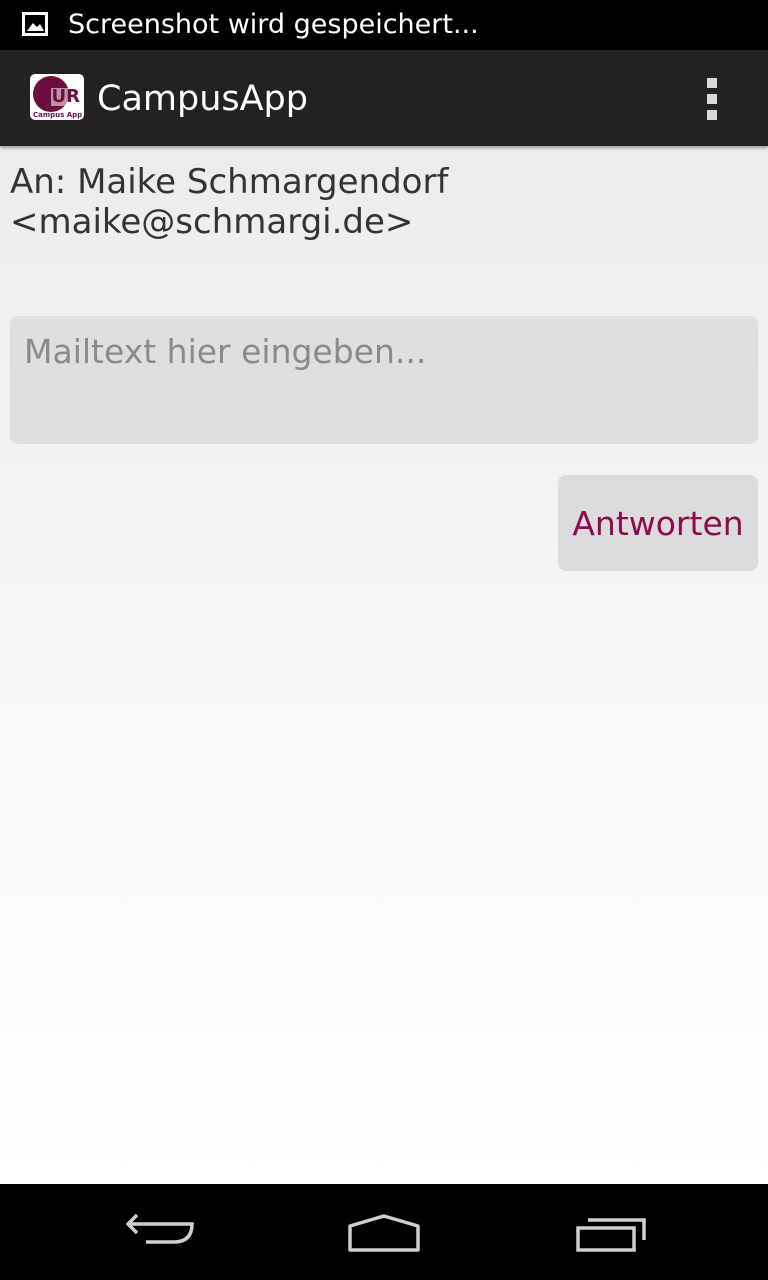 This screenshot has width=768, height=1280. What do you see at coordinates (65, 96) in the screenshot?
I see `logo-mark-text: UR` at bounding box center [65, 96].